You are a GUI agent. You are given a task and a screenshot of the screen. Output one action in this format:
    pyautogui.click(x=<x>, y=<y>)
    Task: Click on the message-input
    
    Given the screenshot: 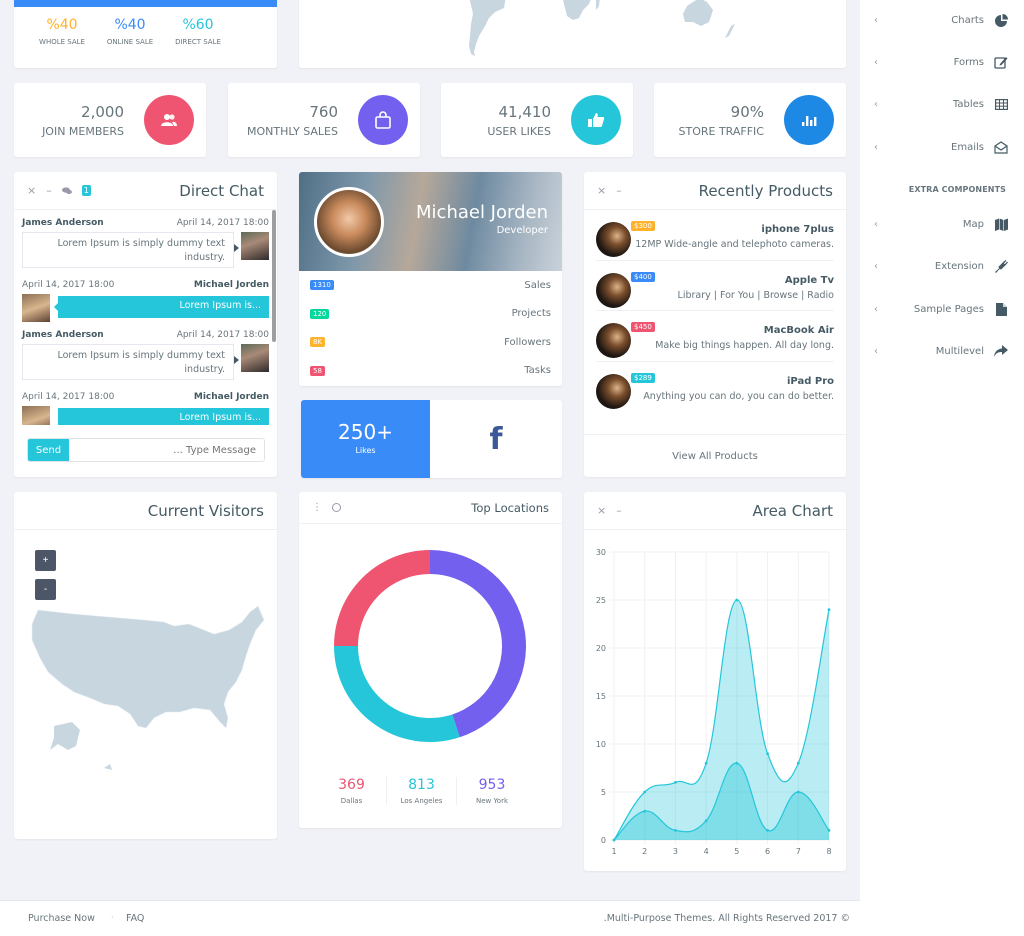 What is the action you would take?
    pyautogui.click(x=166, y=450)
    